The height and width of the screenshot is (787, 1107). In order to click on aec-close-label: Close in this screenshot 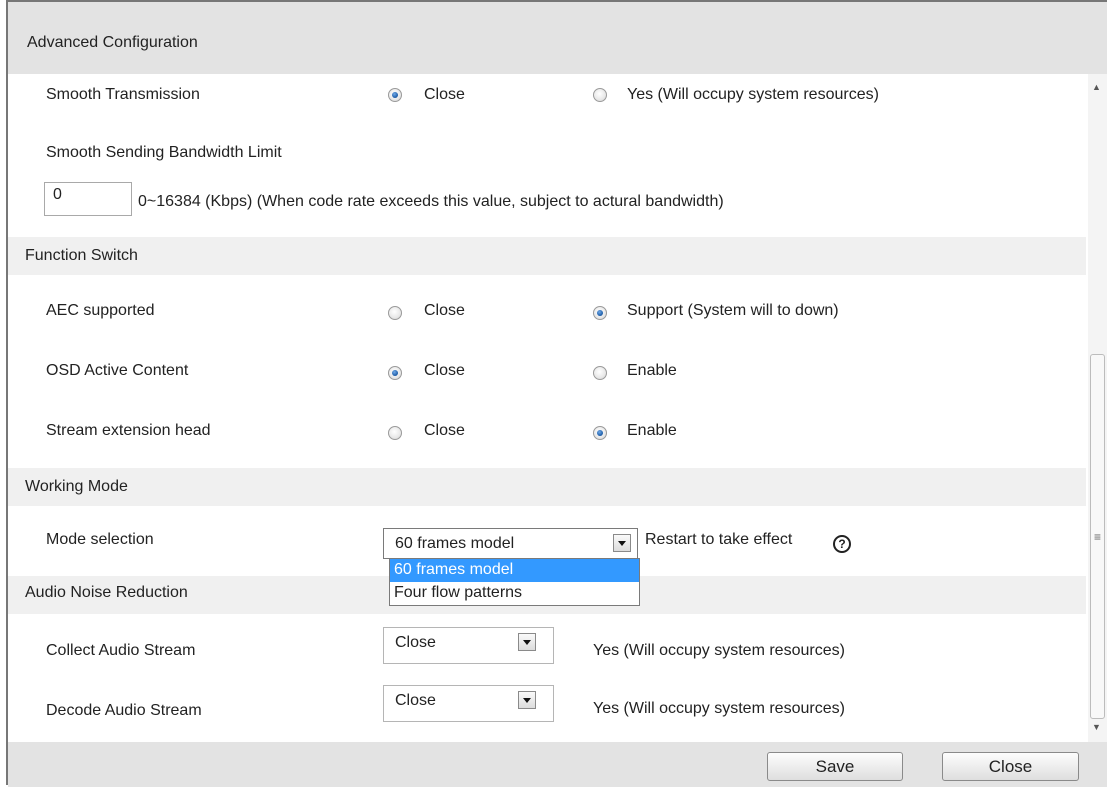, I will do `click(444, 311)`.